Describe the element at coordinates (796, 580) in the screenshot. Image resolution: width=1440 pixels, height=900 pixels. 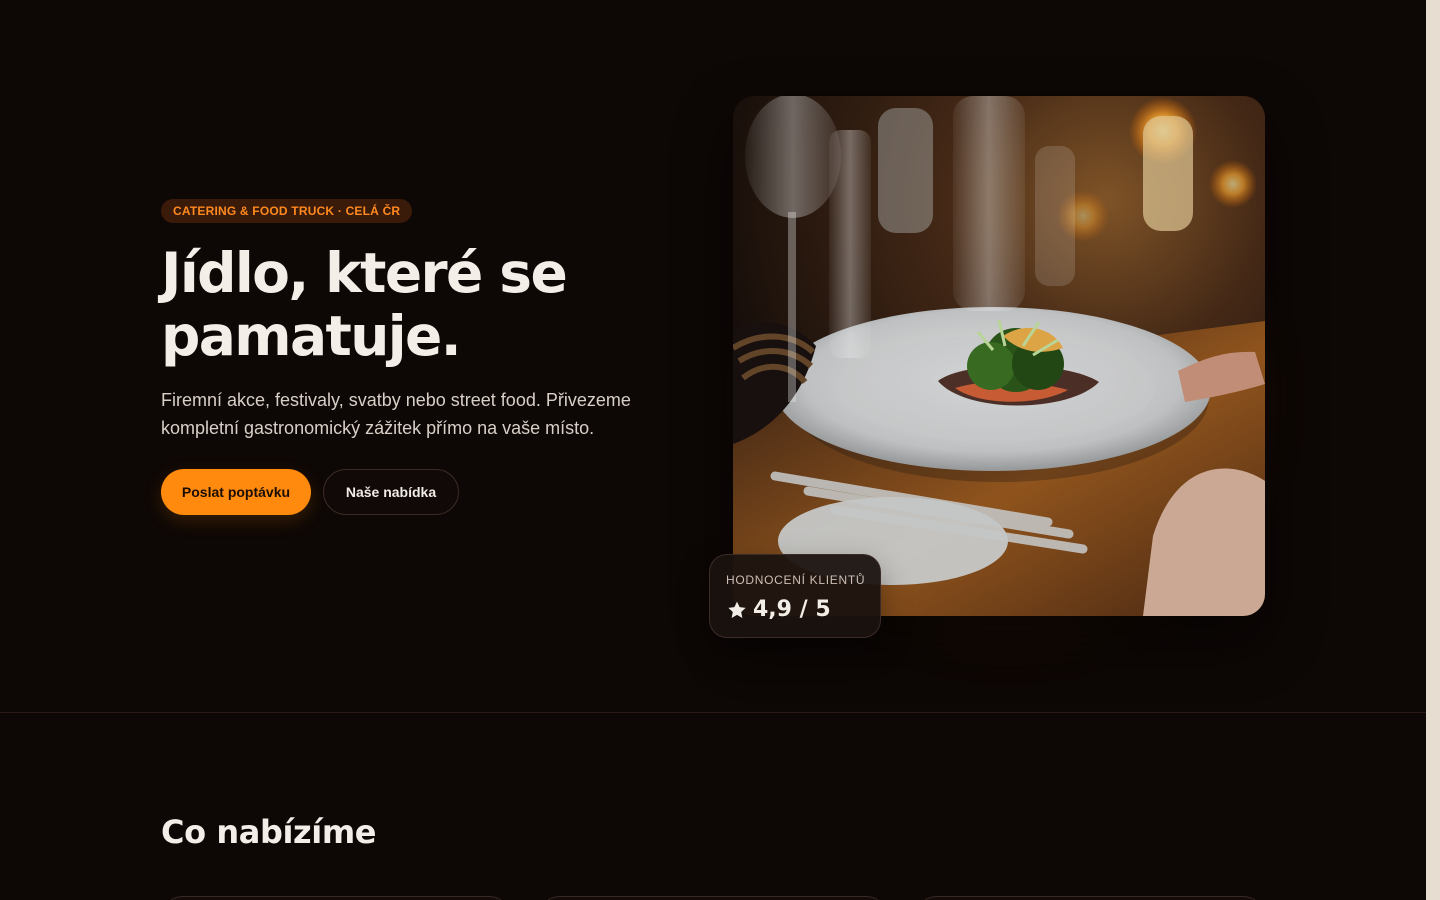
I see `client-rating-label: HODNOCENÍ KLIENTŮ` at that location.